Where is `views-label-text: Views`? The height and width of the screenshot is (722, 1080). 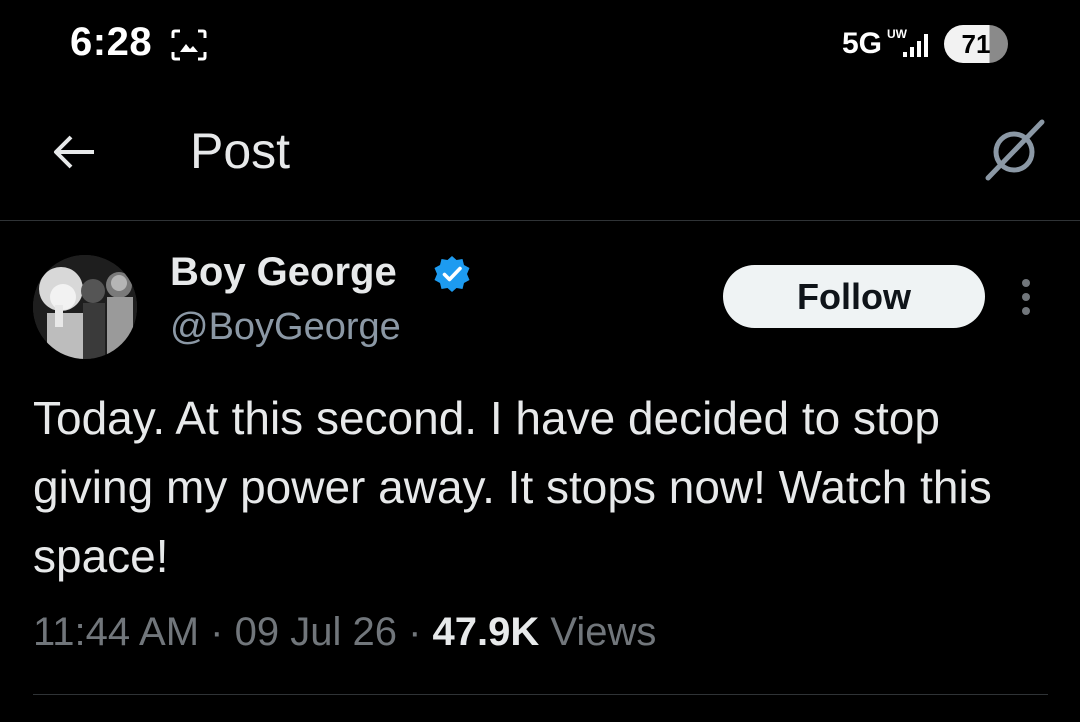 views-label-text: Views is located at coordinates (603, 632).